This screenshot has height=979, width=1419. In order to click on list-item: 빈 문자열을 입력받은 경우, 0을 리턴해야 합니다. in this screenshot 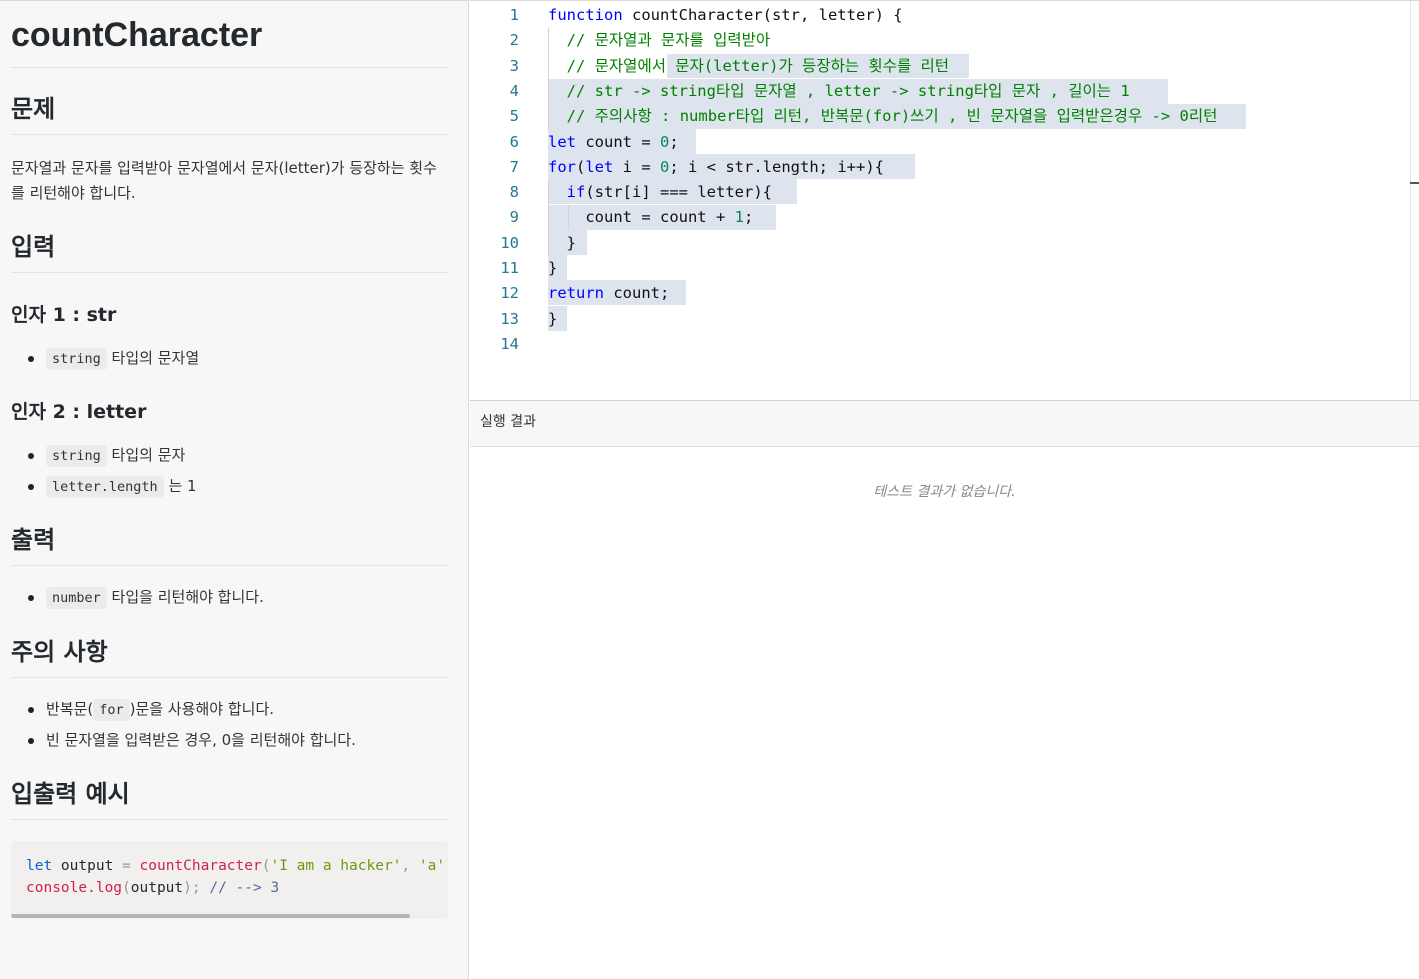, I will do `click(229, 740)`.